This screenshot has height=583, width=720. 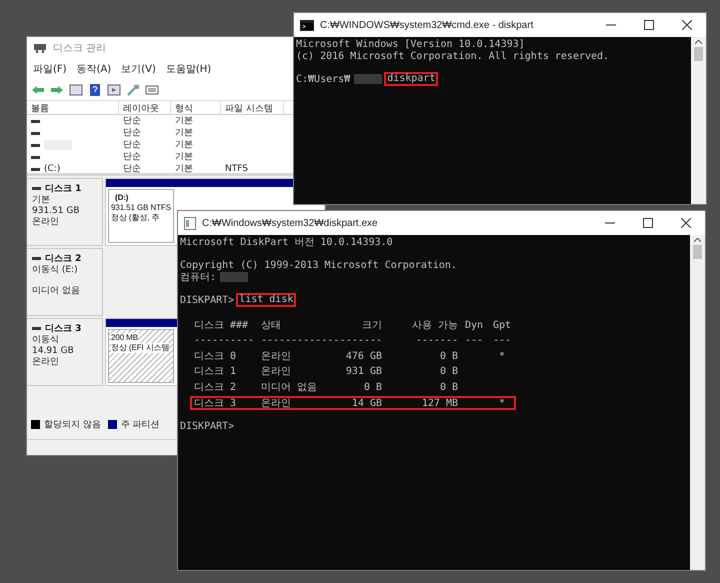 I want to click on disk-info: 14.91 GB, so click(x=53, y=351).